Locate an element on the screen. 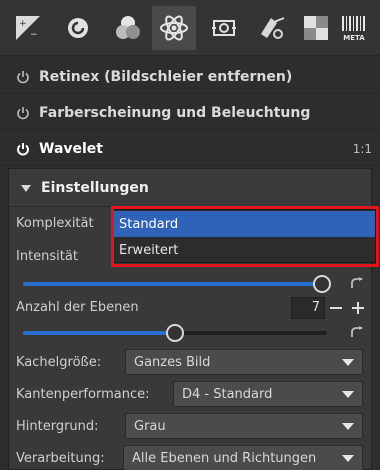  processing-combo: Alle Ebenen und Richtungen is located at coordinates (243, 457).